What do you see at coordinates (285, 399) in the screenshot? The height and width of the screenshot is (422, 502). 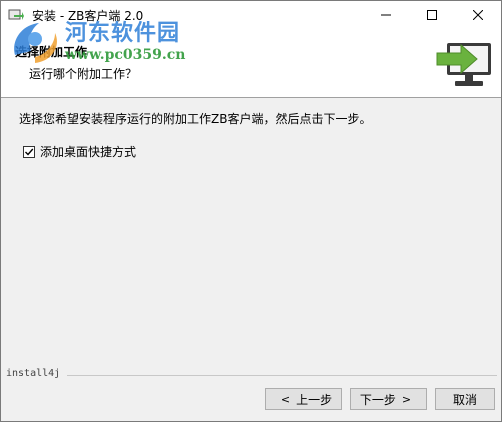 I see `chevron-left-icon: <` at bounding box center [285, 399].